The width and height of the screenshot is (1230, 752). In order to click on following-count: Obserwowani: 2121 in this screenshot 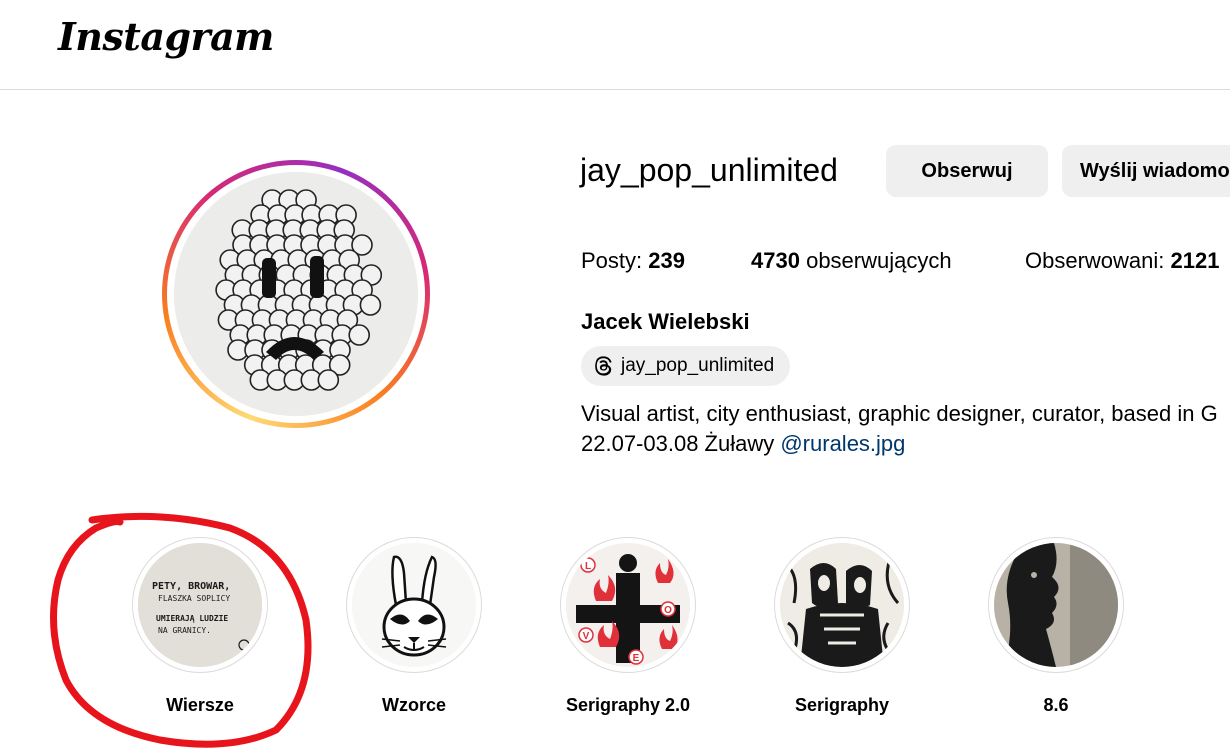, I will do `click(1122, 261)`.